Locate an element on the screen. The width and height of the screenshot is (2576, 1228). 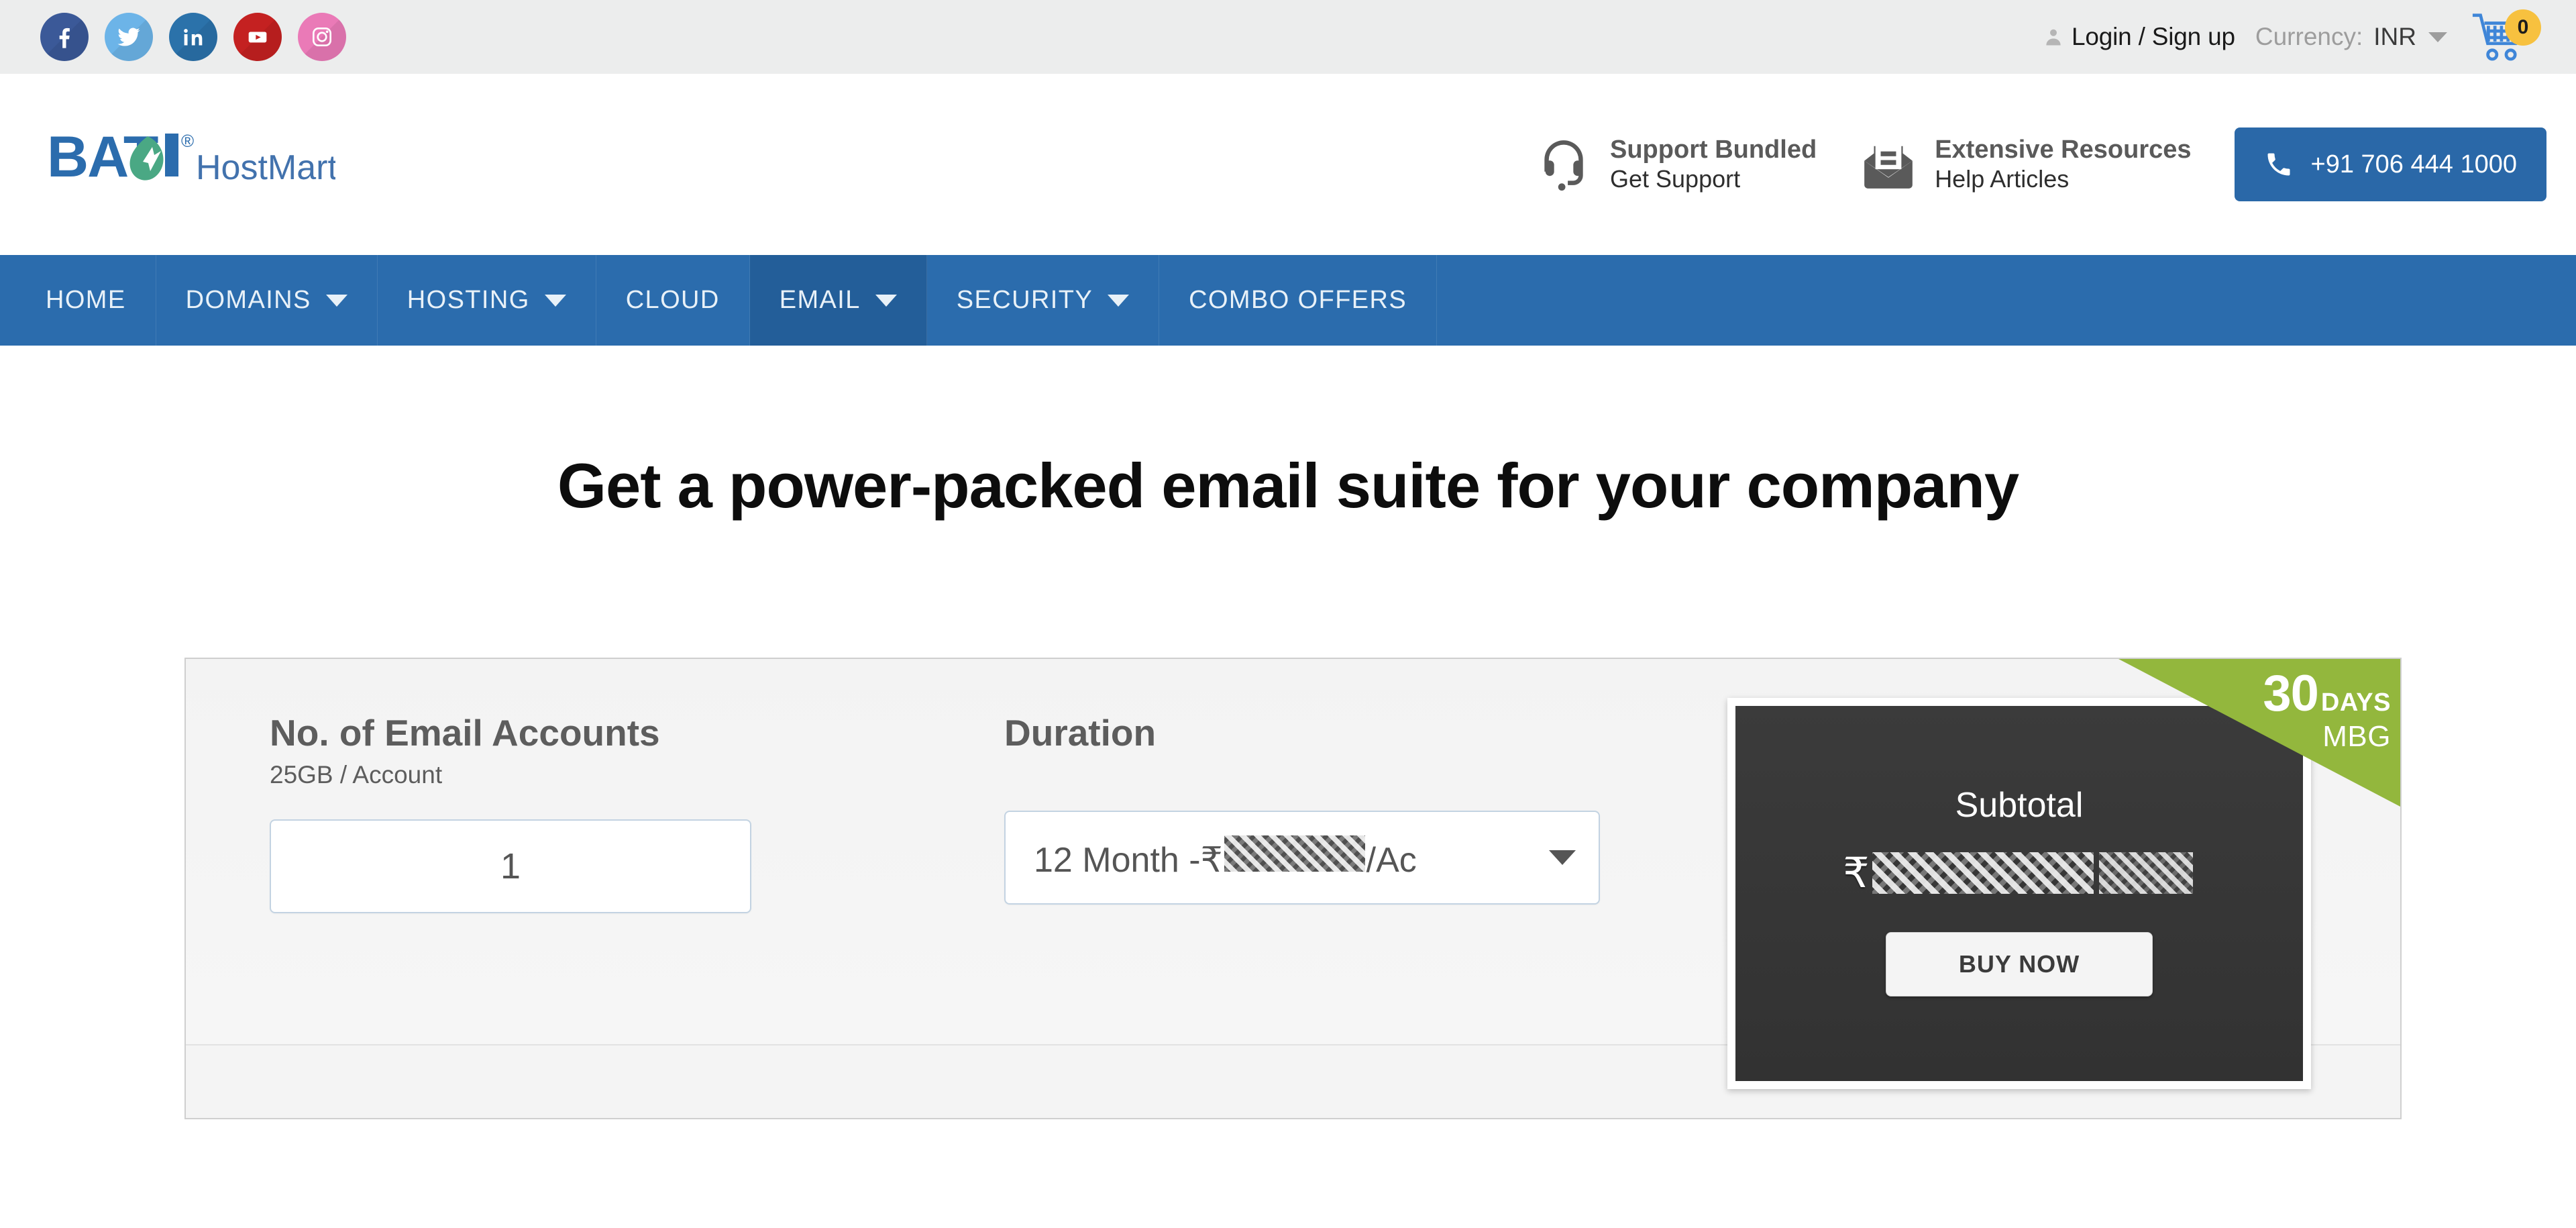
duration-suffix: /Ac is located at coordinates (1391, 860).